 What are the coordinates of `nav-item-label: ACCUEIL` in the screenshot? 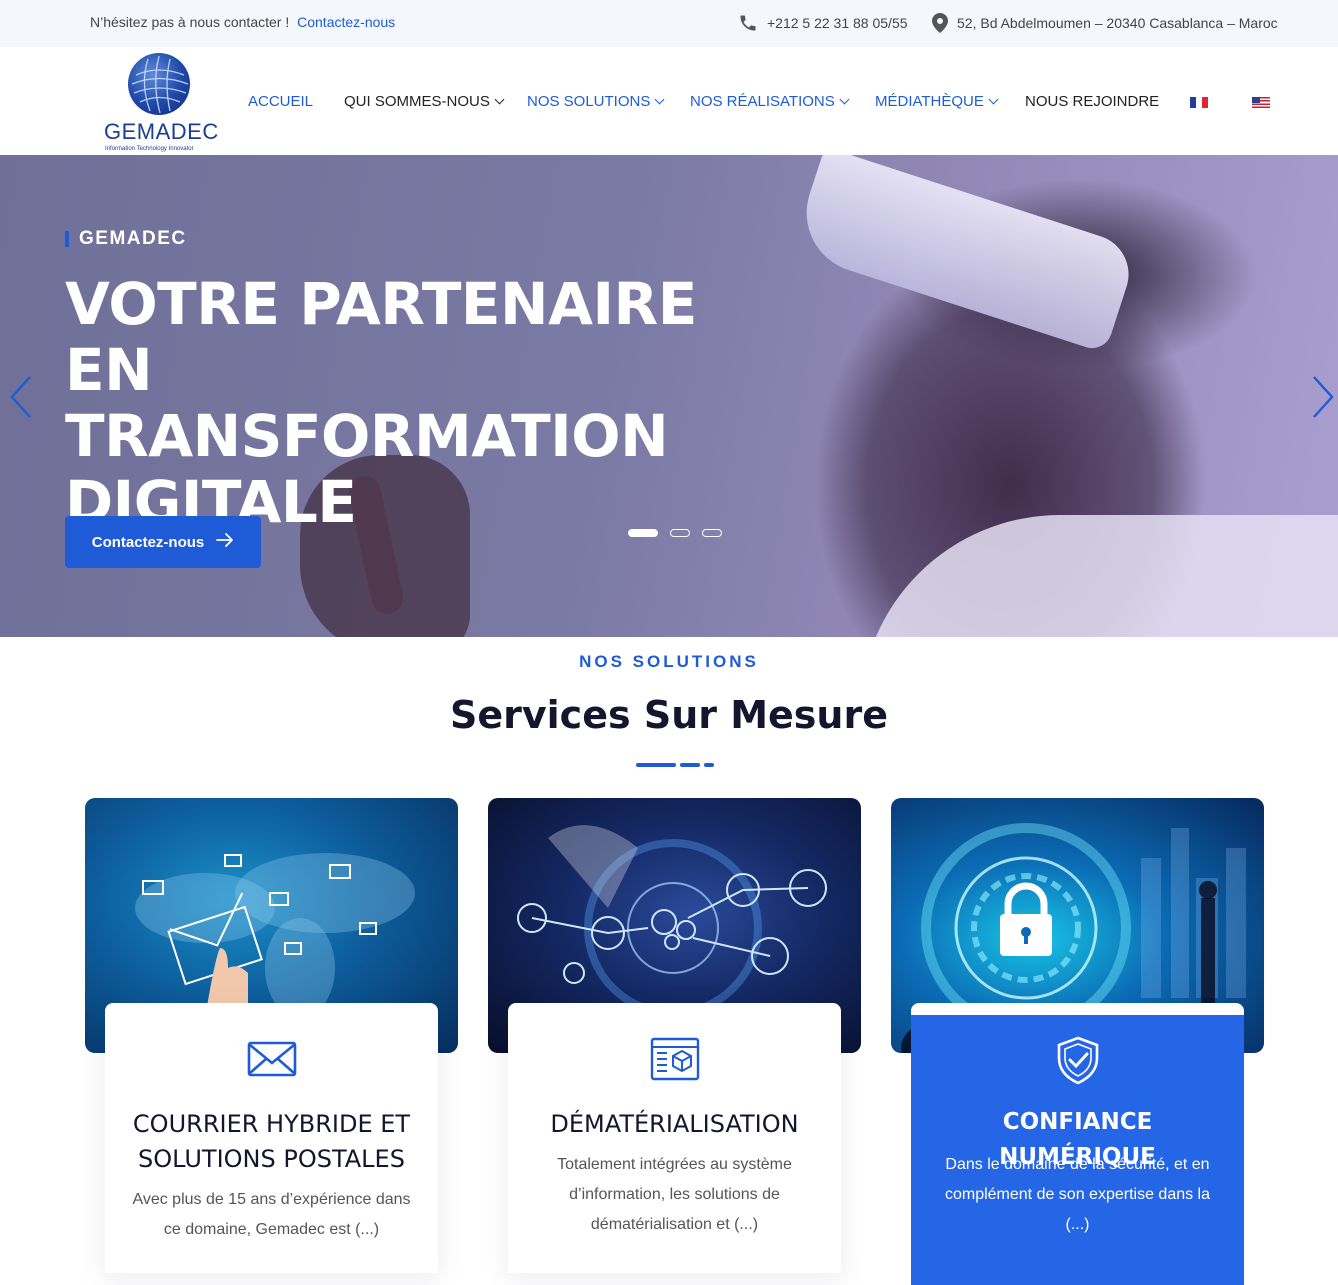 It's located at (281, 101).